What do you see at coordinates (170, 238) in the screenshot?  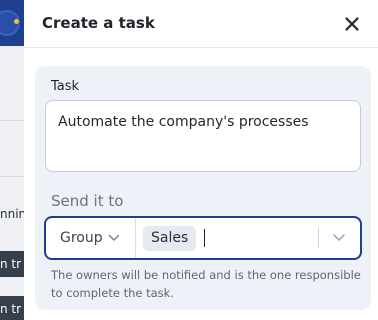 I see `selected-group-chip: Sales` at bounding box center [170, 238].